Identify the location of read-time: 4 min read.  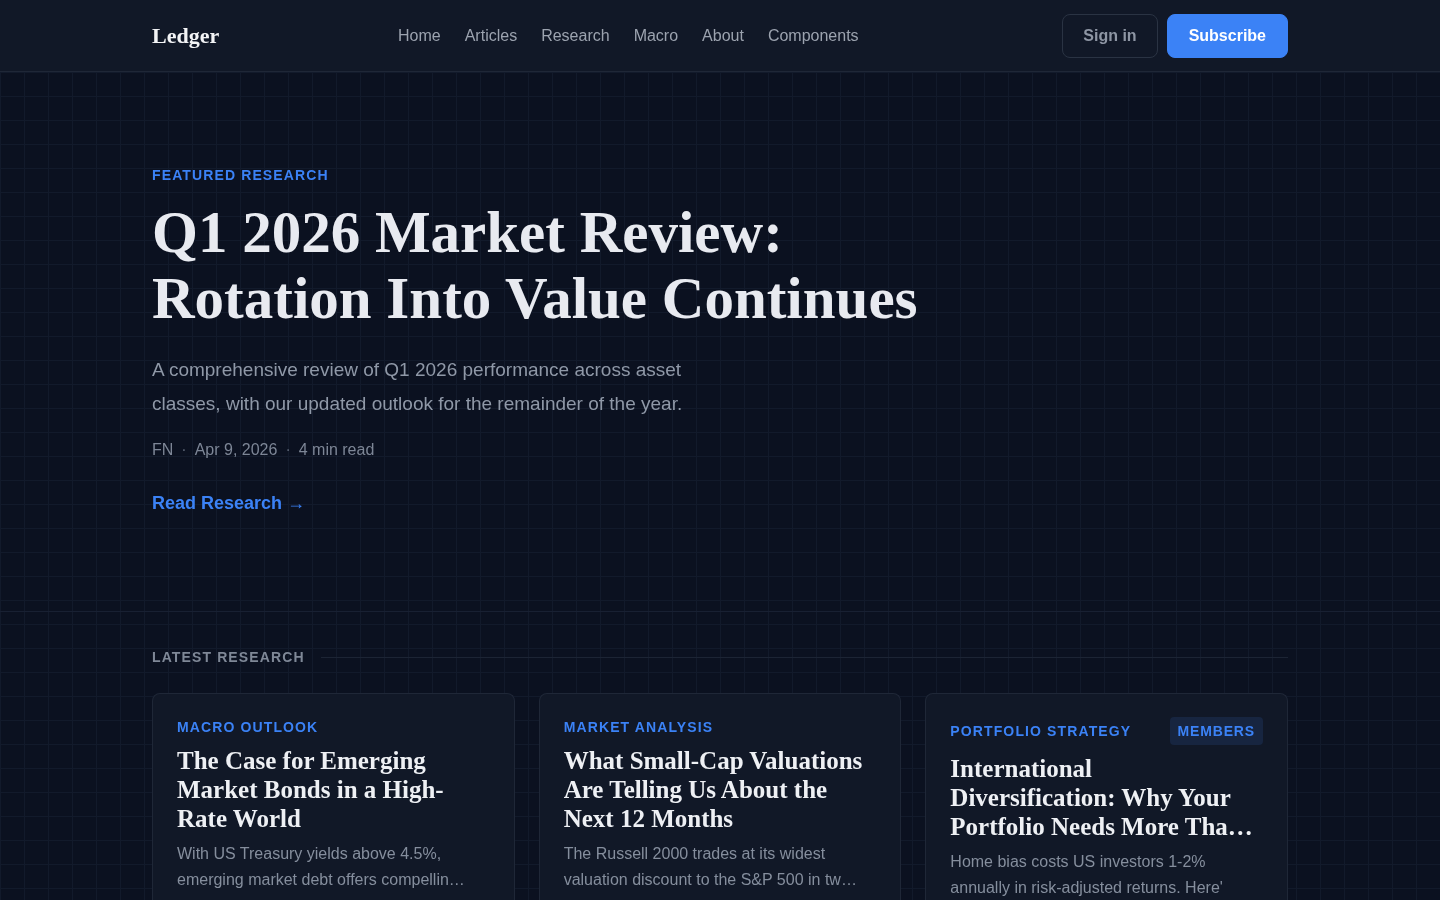
(336, 450).